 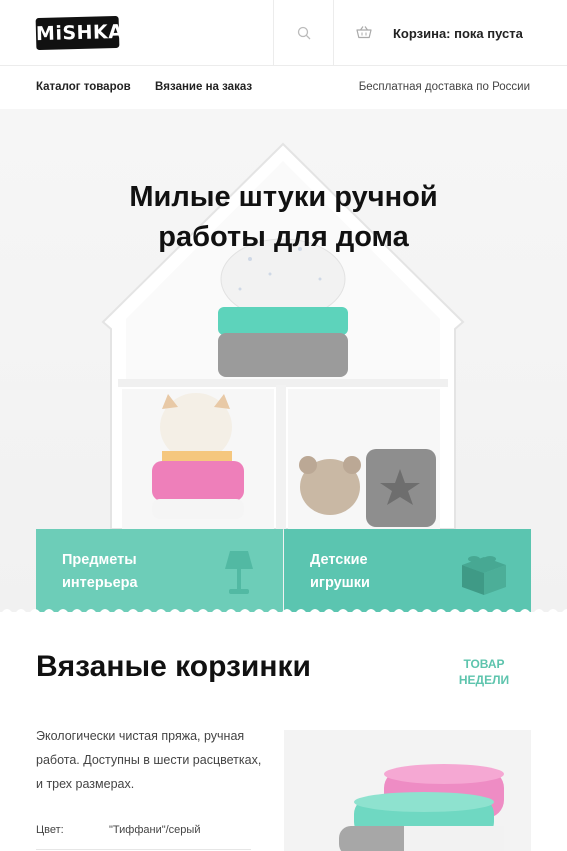 What do you see at coordinates (484, 575) in the screenshot?
I see `toy-block-icon` at bounding box center [484, 575].